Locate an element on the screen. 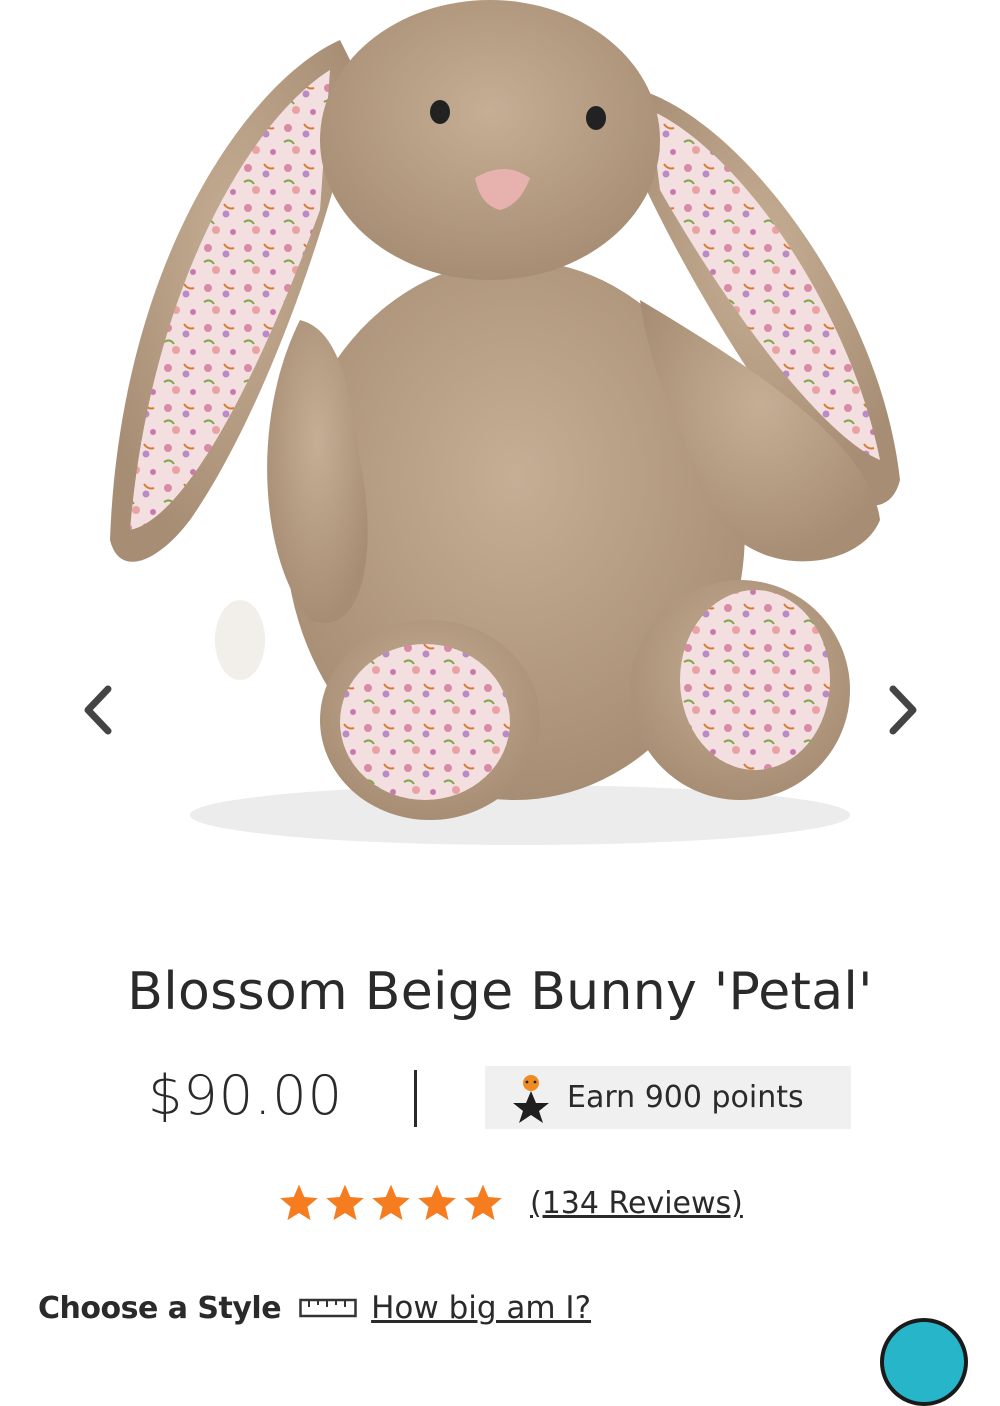  earn-points-badge: Earn 900 points is located at coordinates (668, 1097).